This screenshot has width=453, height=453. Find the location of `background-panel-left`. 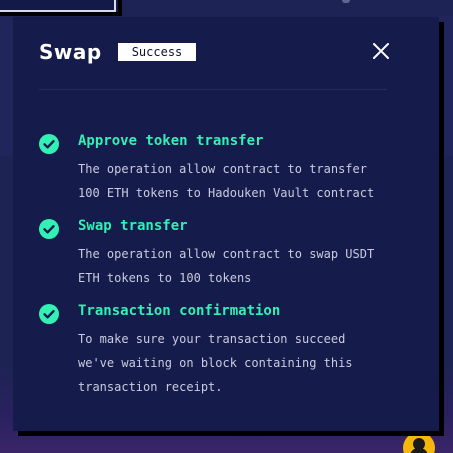

background-panel-left is located at coordinates (7, 86).